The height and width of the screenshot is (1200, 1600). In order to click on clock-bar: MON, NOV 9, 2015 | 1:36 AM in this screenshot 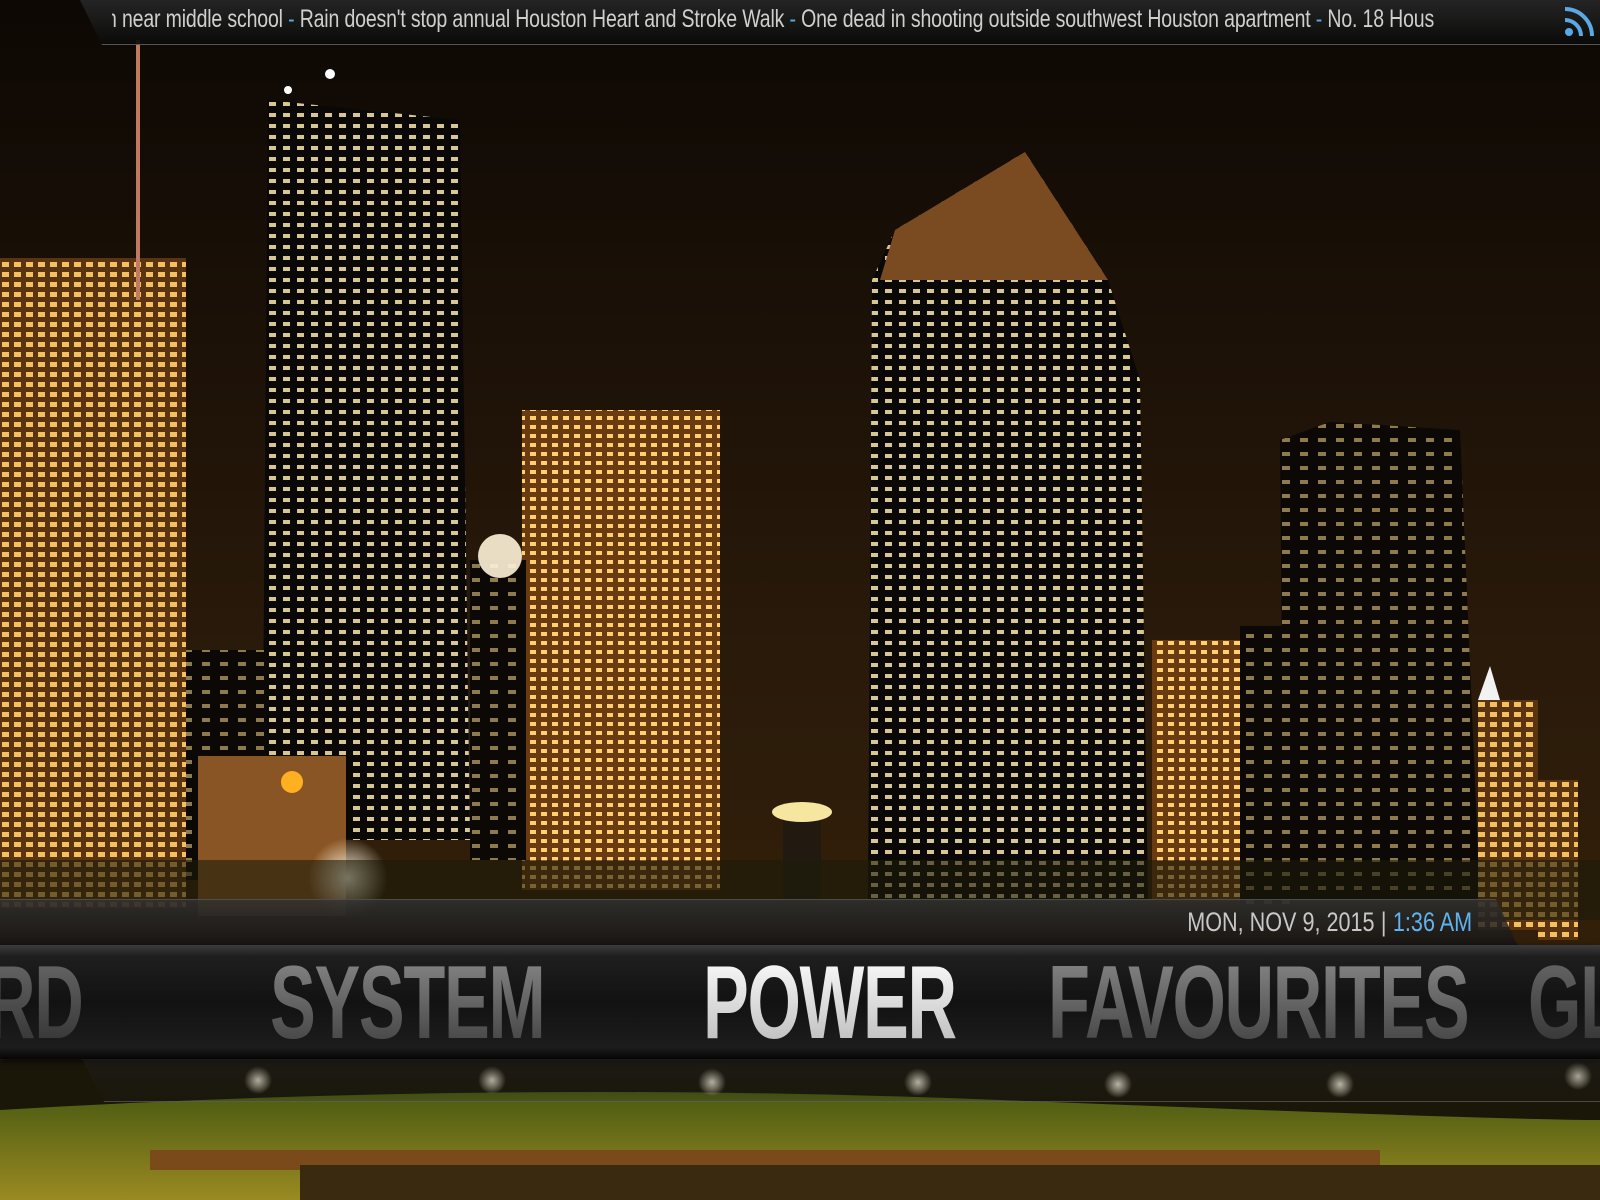, I will do `click(800, 922)`.